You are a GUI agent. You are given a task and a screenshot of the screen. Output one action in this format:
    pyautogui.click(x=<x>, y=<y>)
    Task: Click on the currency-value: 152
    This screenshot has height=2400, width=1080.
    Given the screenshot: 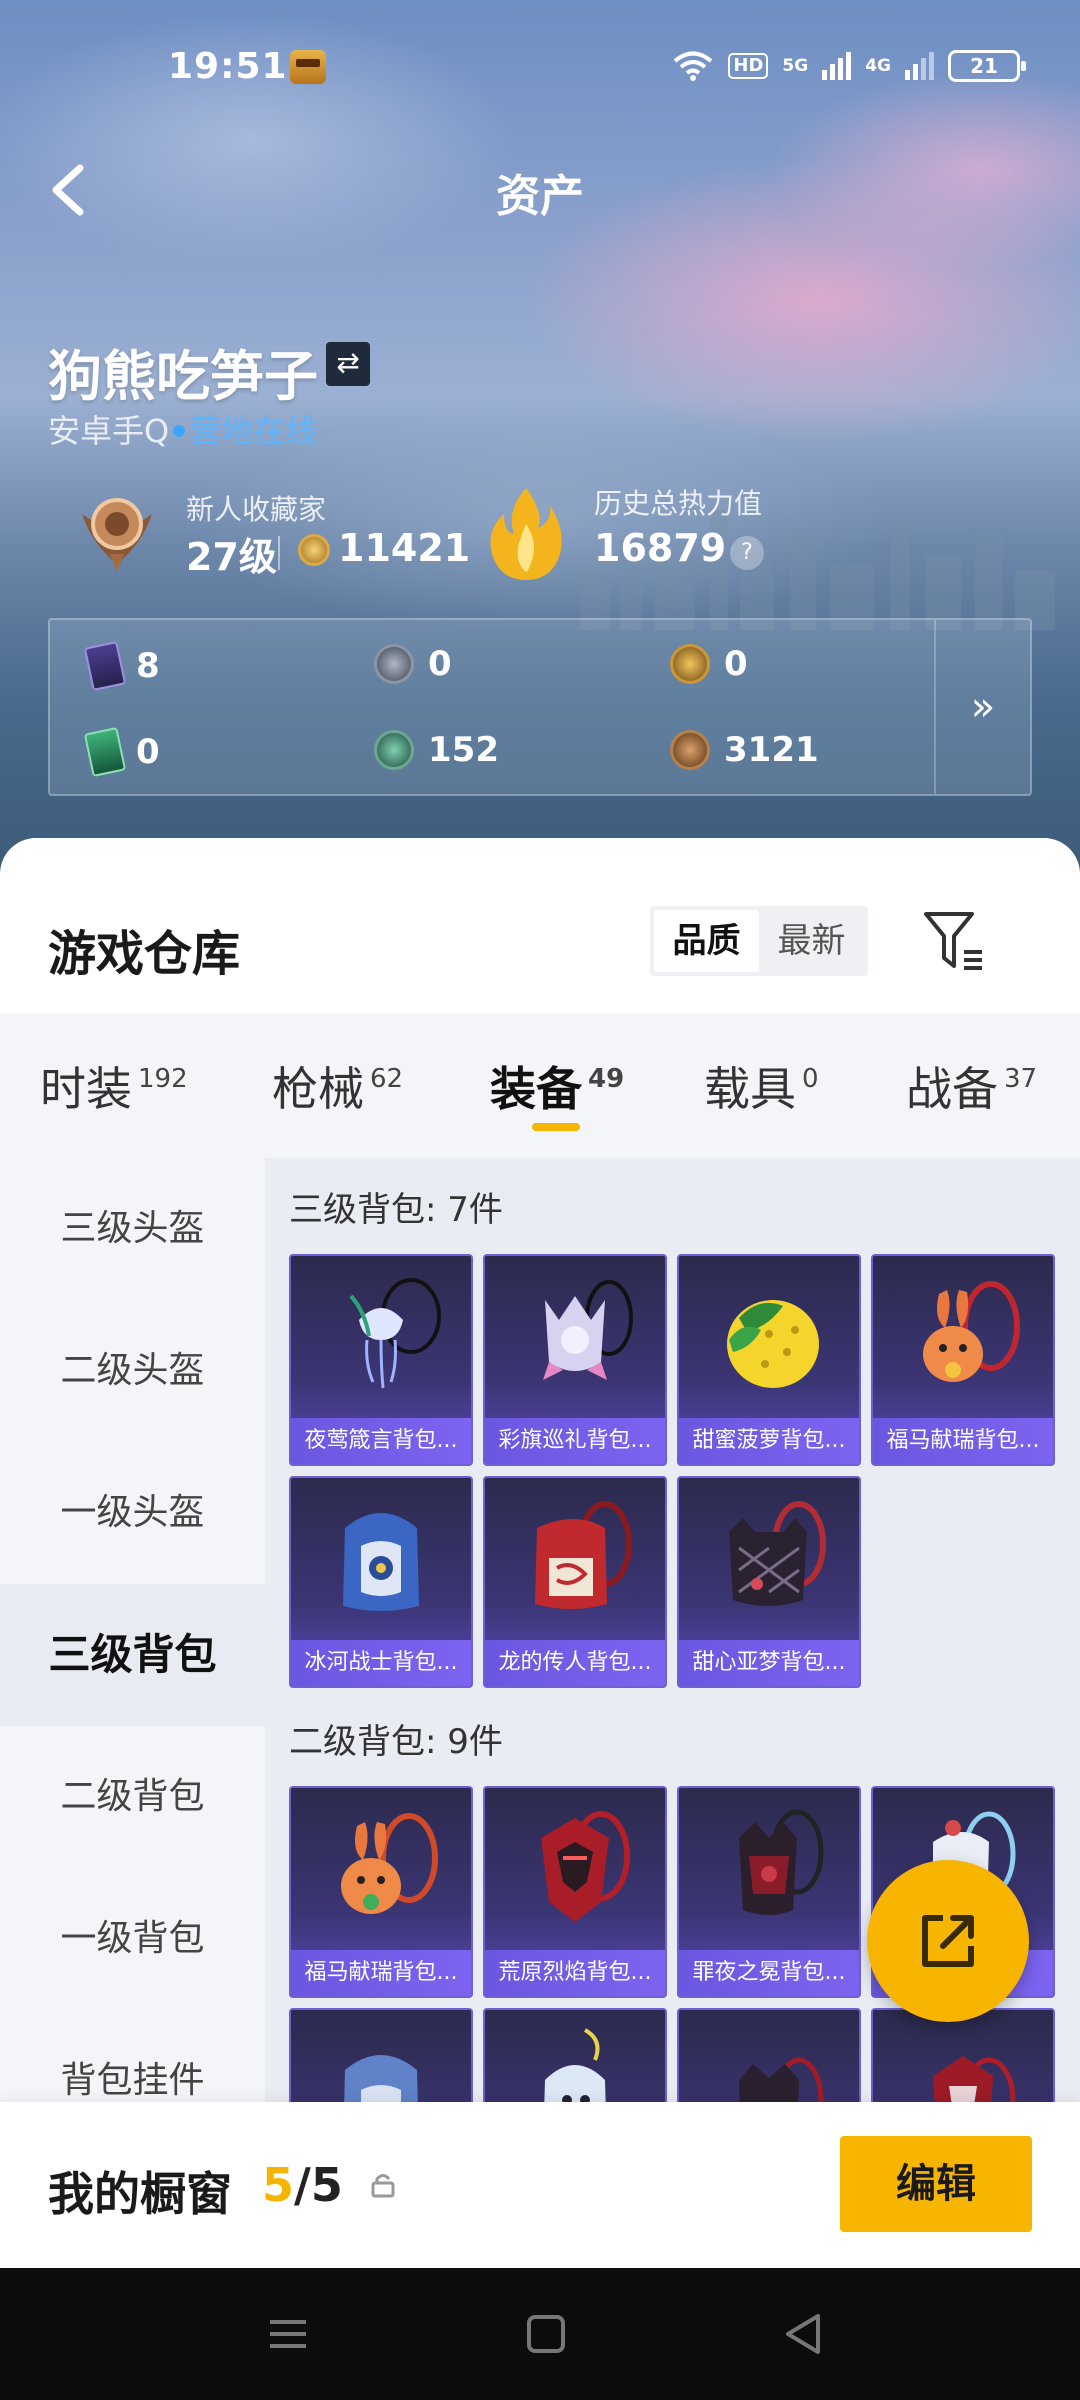 What is the action you would take?
    pyautogui.click(x=463, y=750)
    